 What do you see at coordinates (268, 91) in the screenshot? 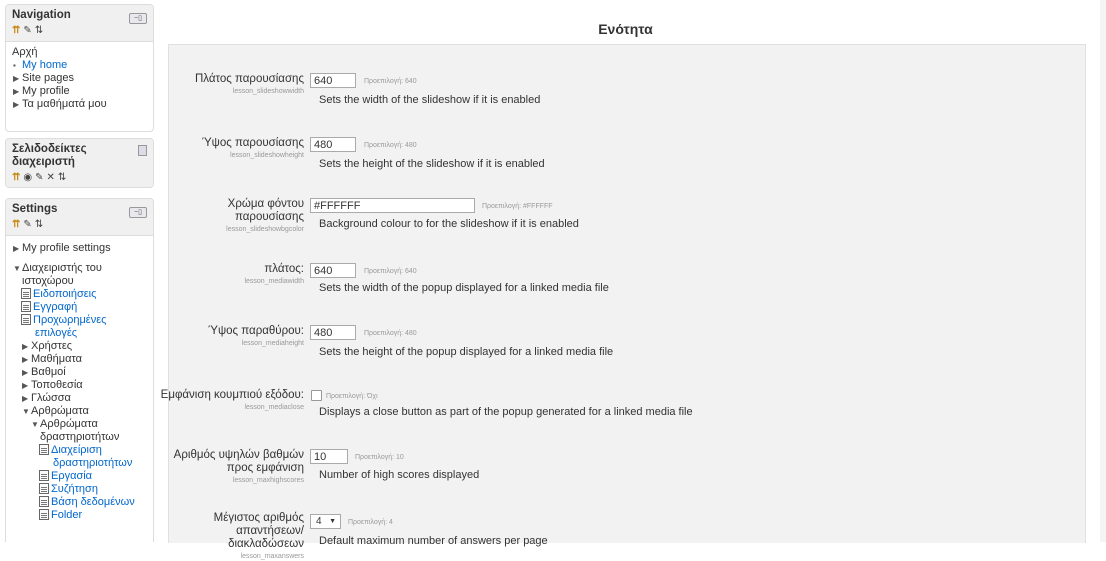
I see `setting-key: lesson_slideshowwidth` at bounding box center [268, 91].